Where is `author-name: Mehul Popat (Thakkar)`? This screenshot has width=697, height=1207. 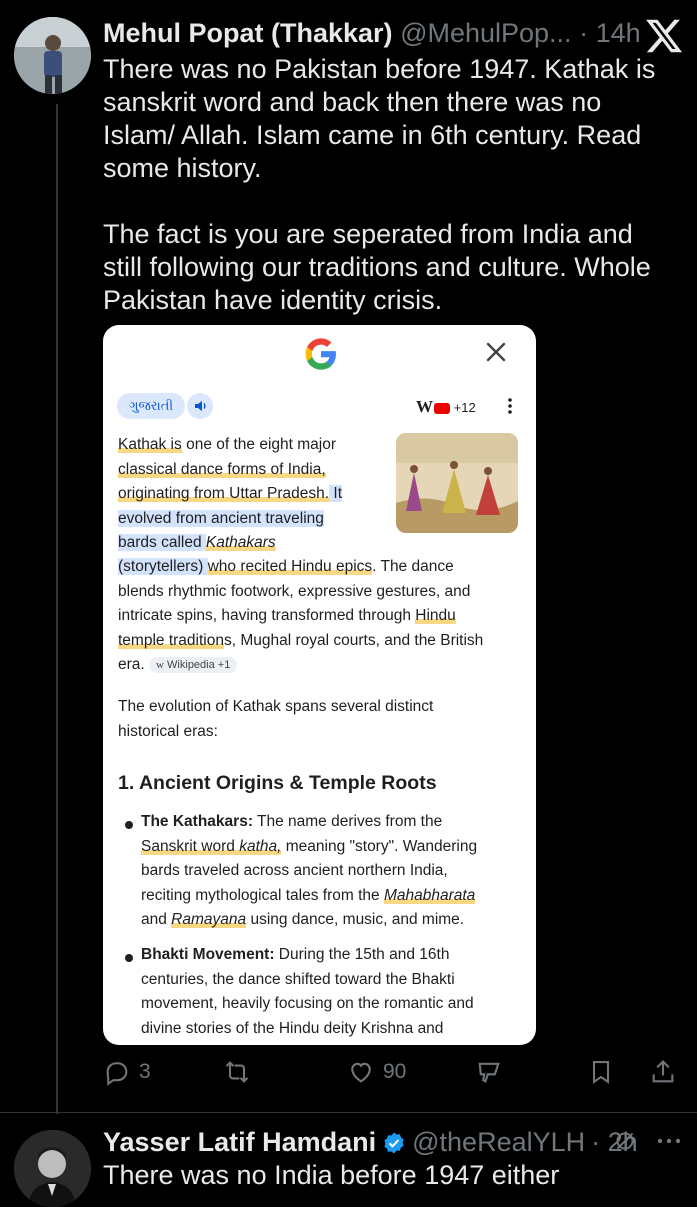
author-name: Mehul Popat (Thakkar) is located at coordinates (248, 33).